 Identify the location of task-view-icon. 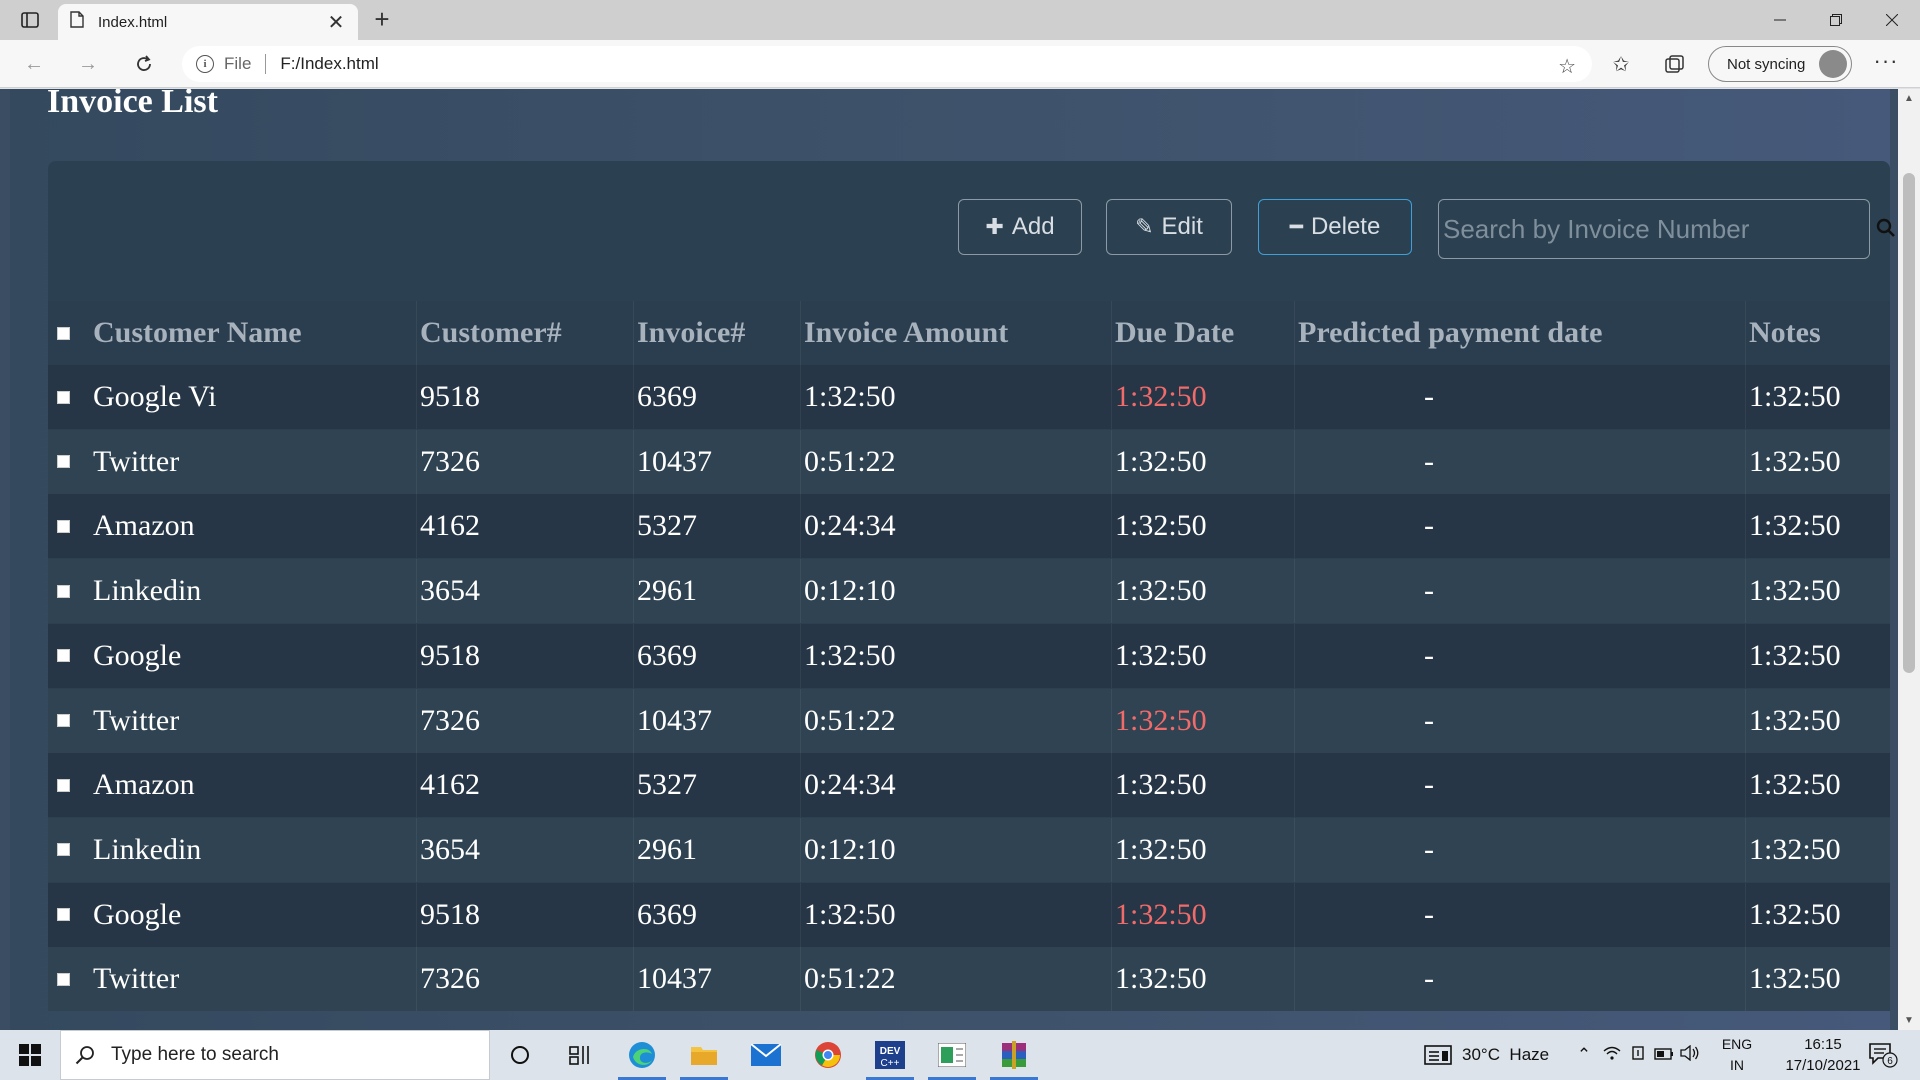
(580, 1055).